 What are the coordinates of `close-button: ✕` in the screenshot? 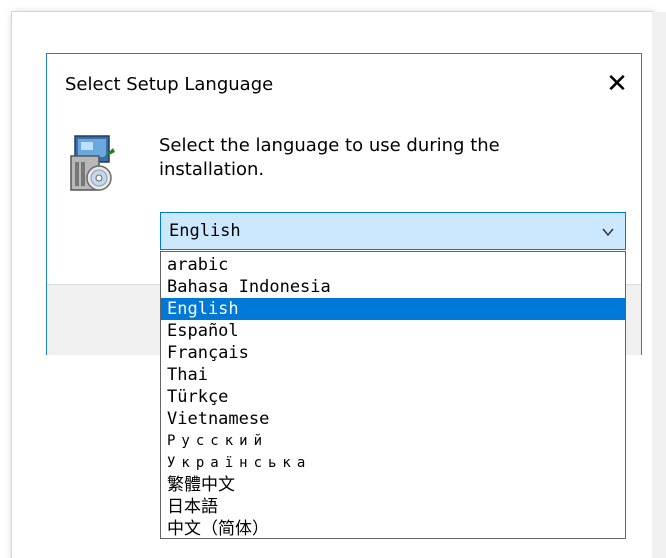 It's located at (617, 84).